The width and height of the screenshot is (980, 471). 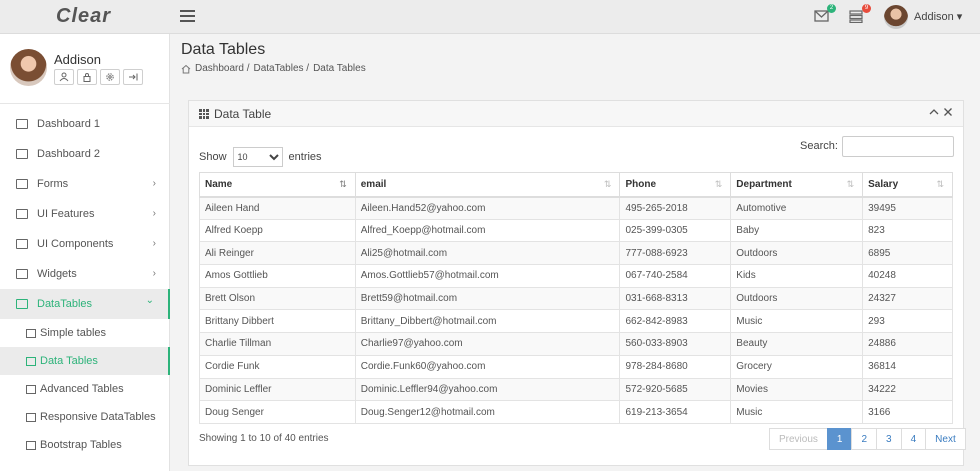 I want to click on sidebar-item-dashboard-1: Dashboard 1, so click(x=85, y=124).